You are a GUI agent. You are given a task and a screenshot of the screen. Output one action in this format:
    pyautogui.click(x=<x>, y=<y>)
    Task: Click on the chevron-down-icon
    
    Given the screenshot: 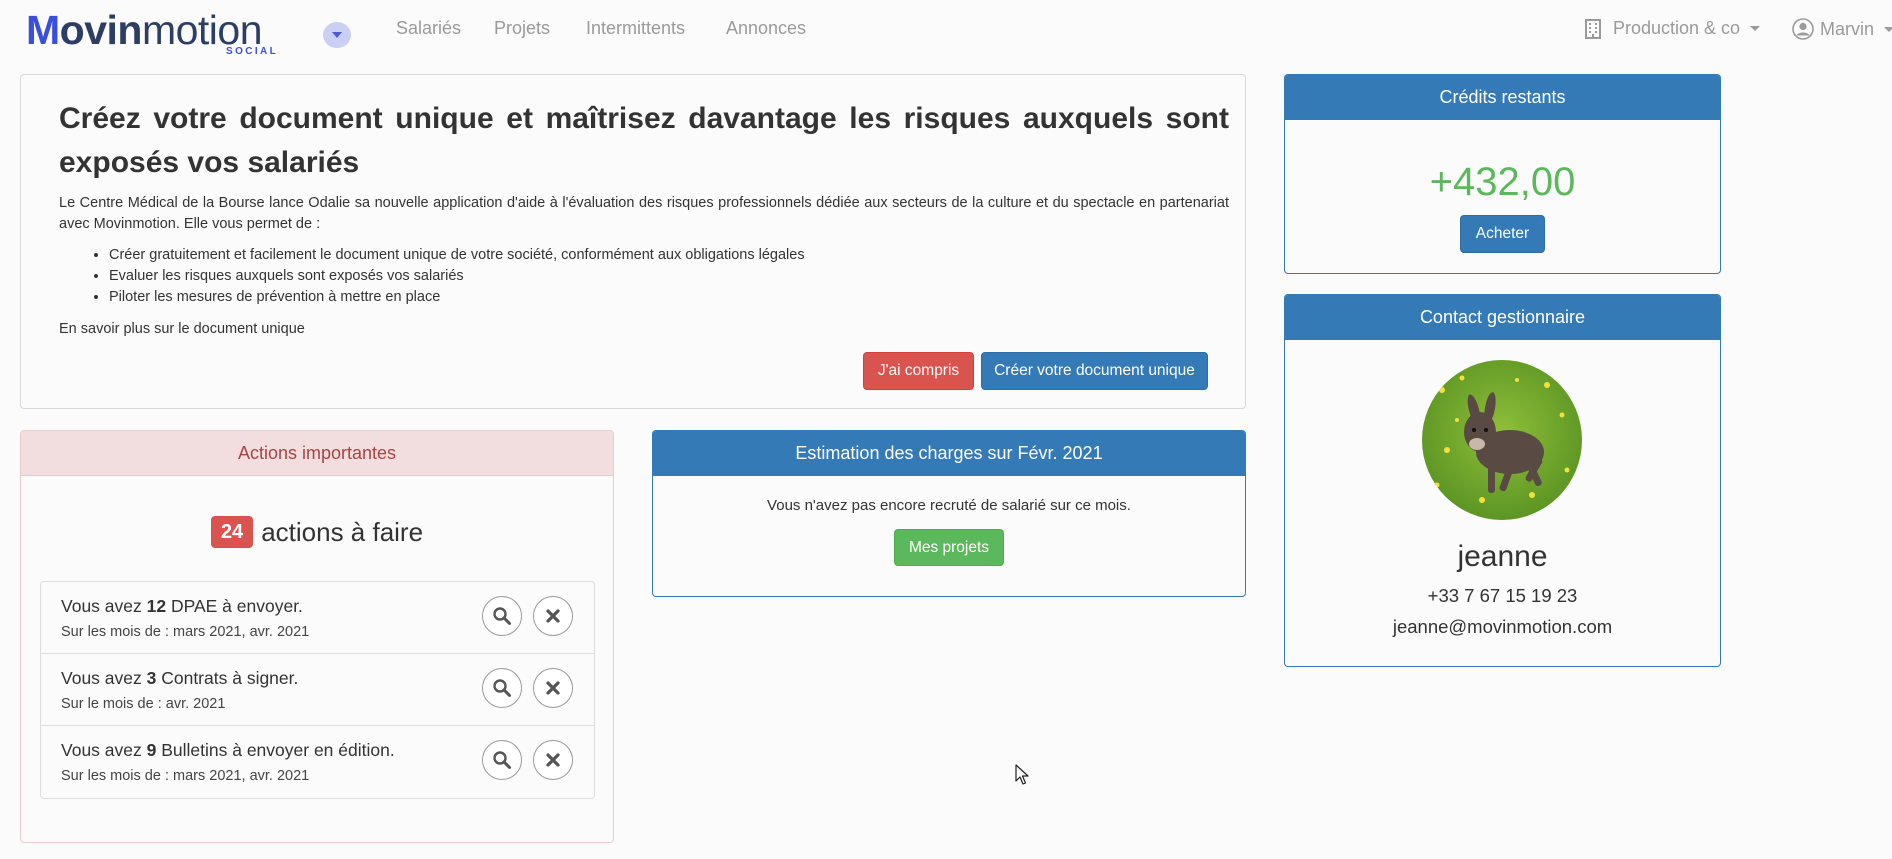 What is the action you would take?
    pyautogui.click(x=337, y=35)
    